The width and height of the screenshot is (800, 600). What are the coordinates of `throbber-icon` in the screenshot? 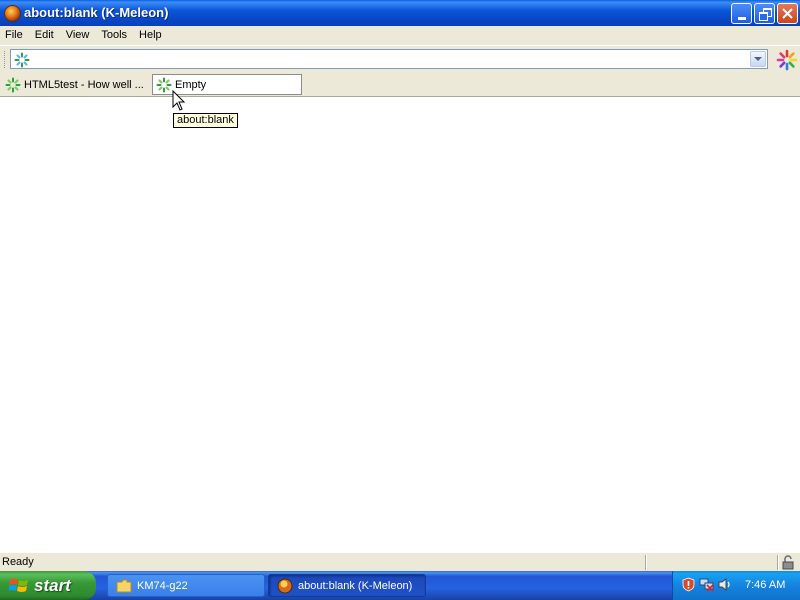 It's located at (787, 60).